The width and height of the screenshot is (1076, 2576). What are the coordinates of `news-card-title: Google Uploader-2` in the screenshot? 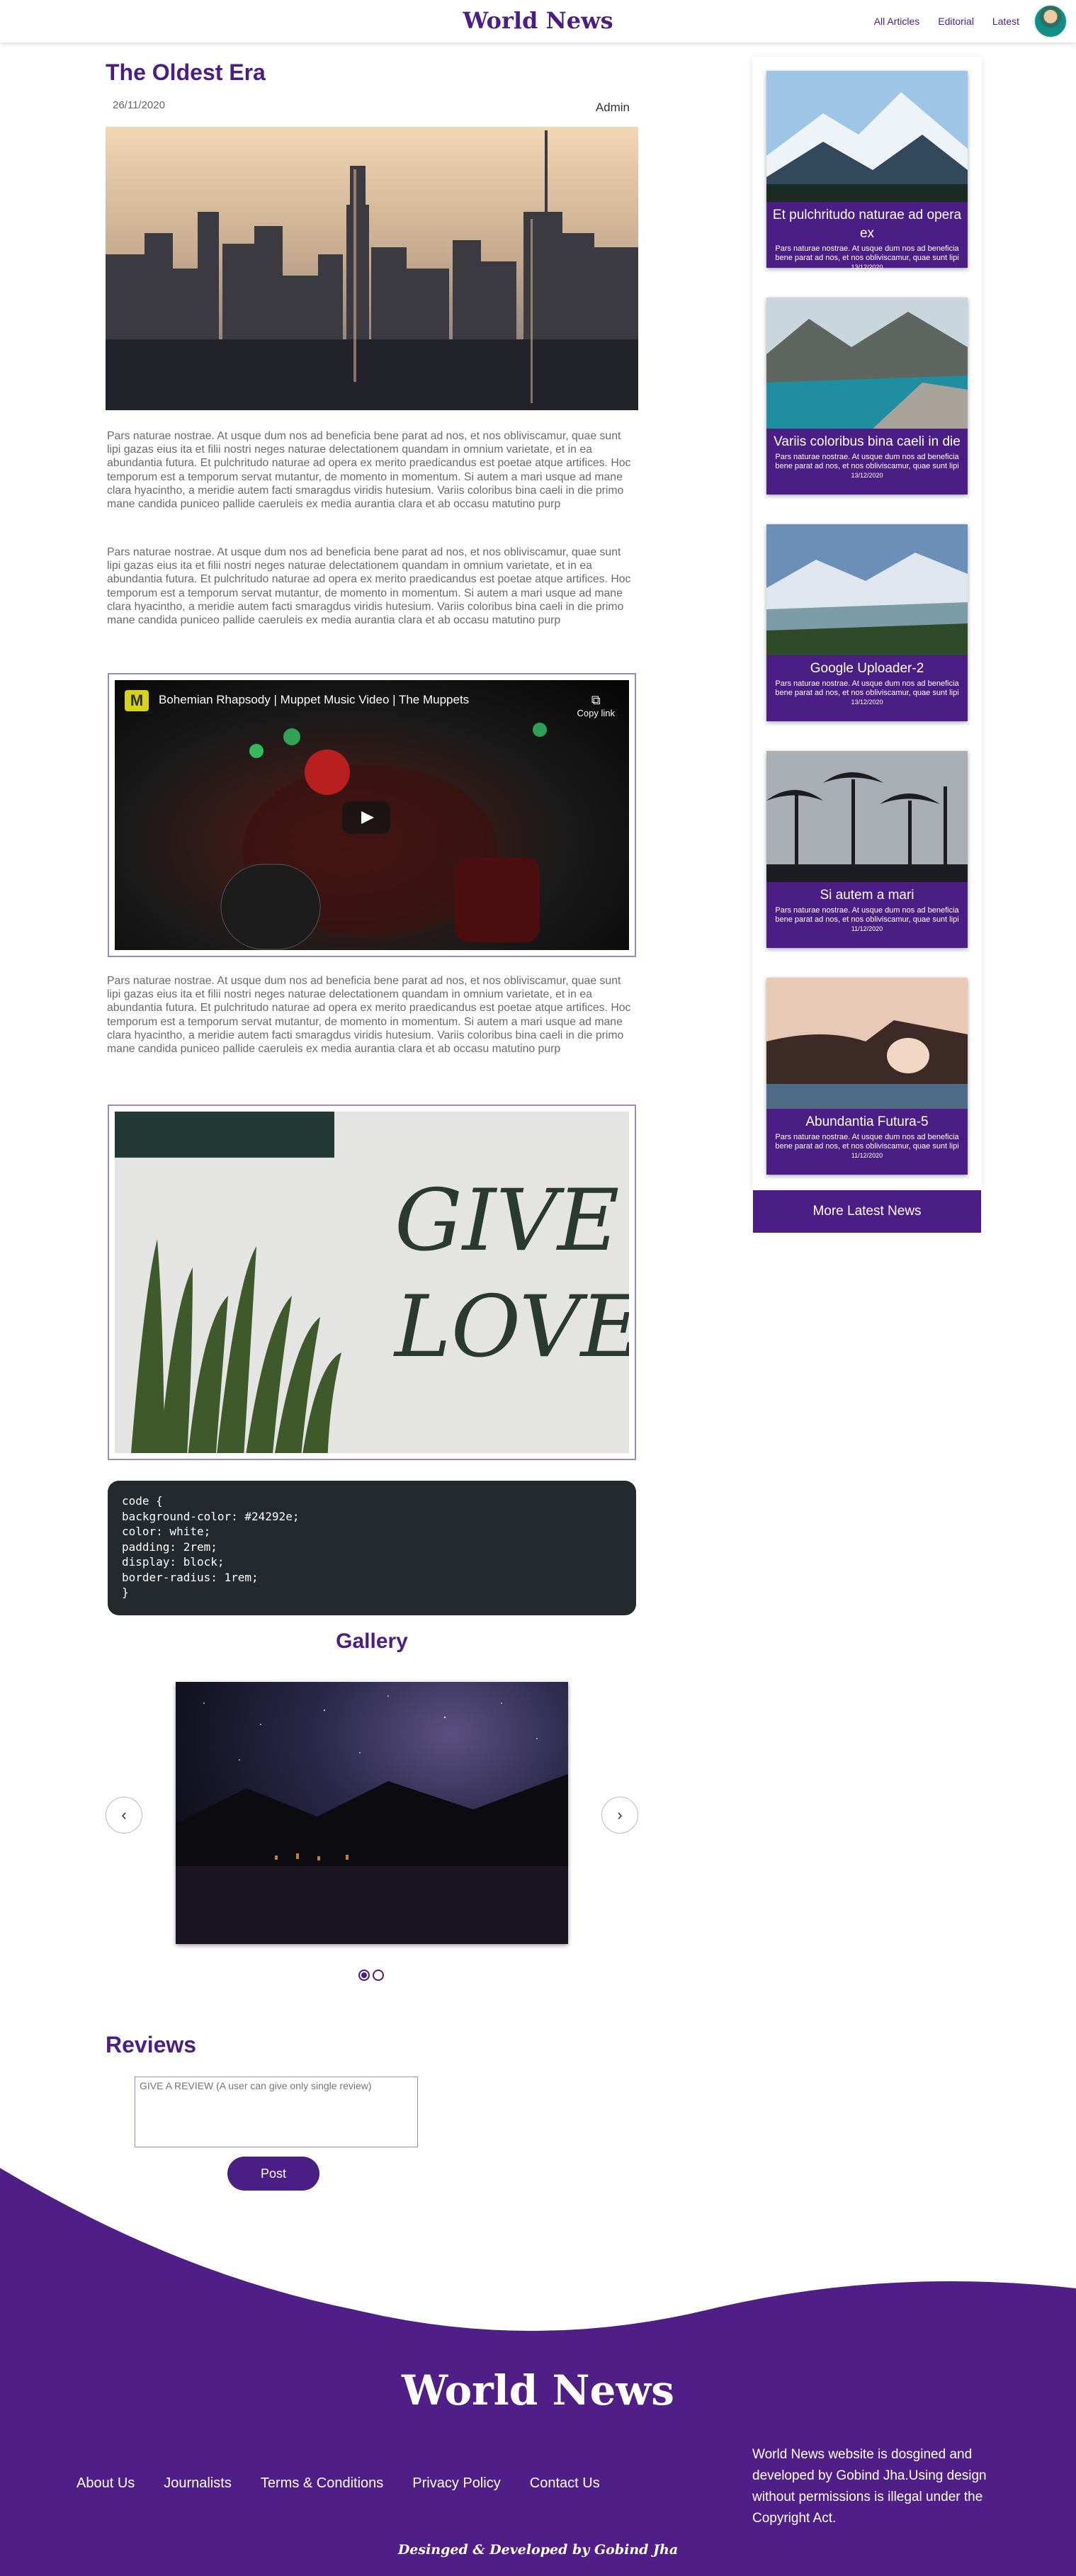 It's located at (867, 668).